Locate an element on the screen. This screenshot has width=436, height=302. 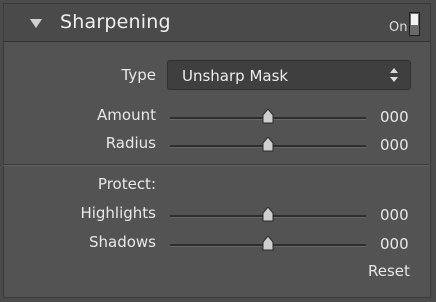
reset-button: Reset is located at coordinates (389, 271).